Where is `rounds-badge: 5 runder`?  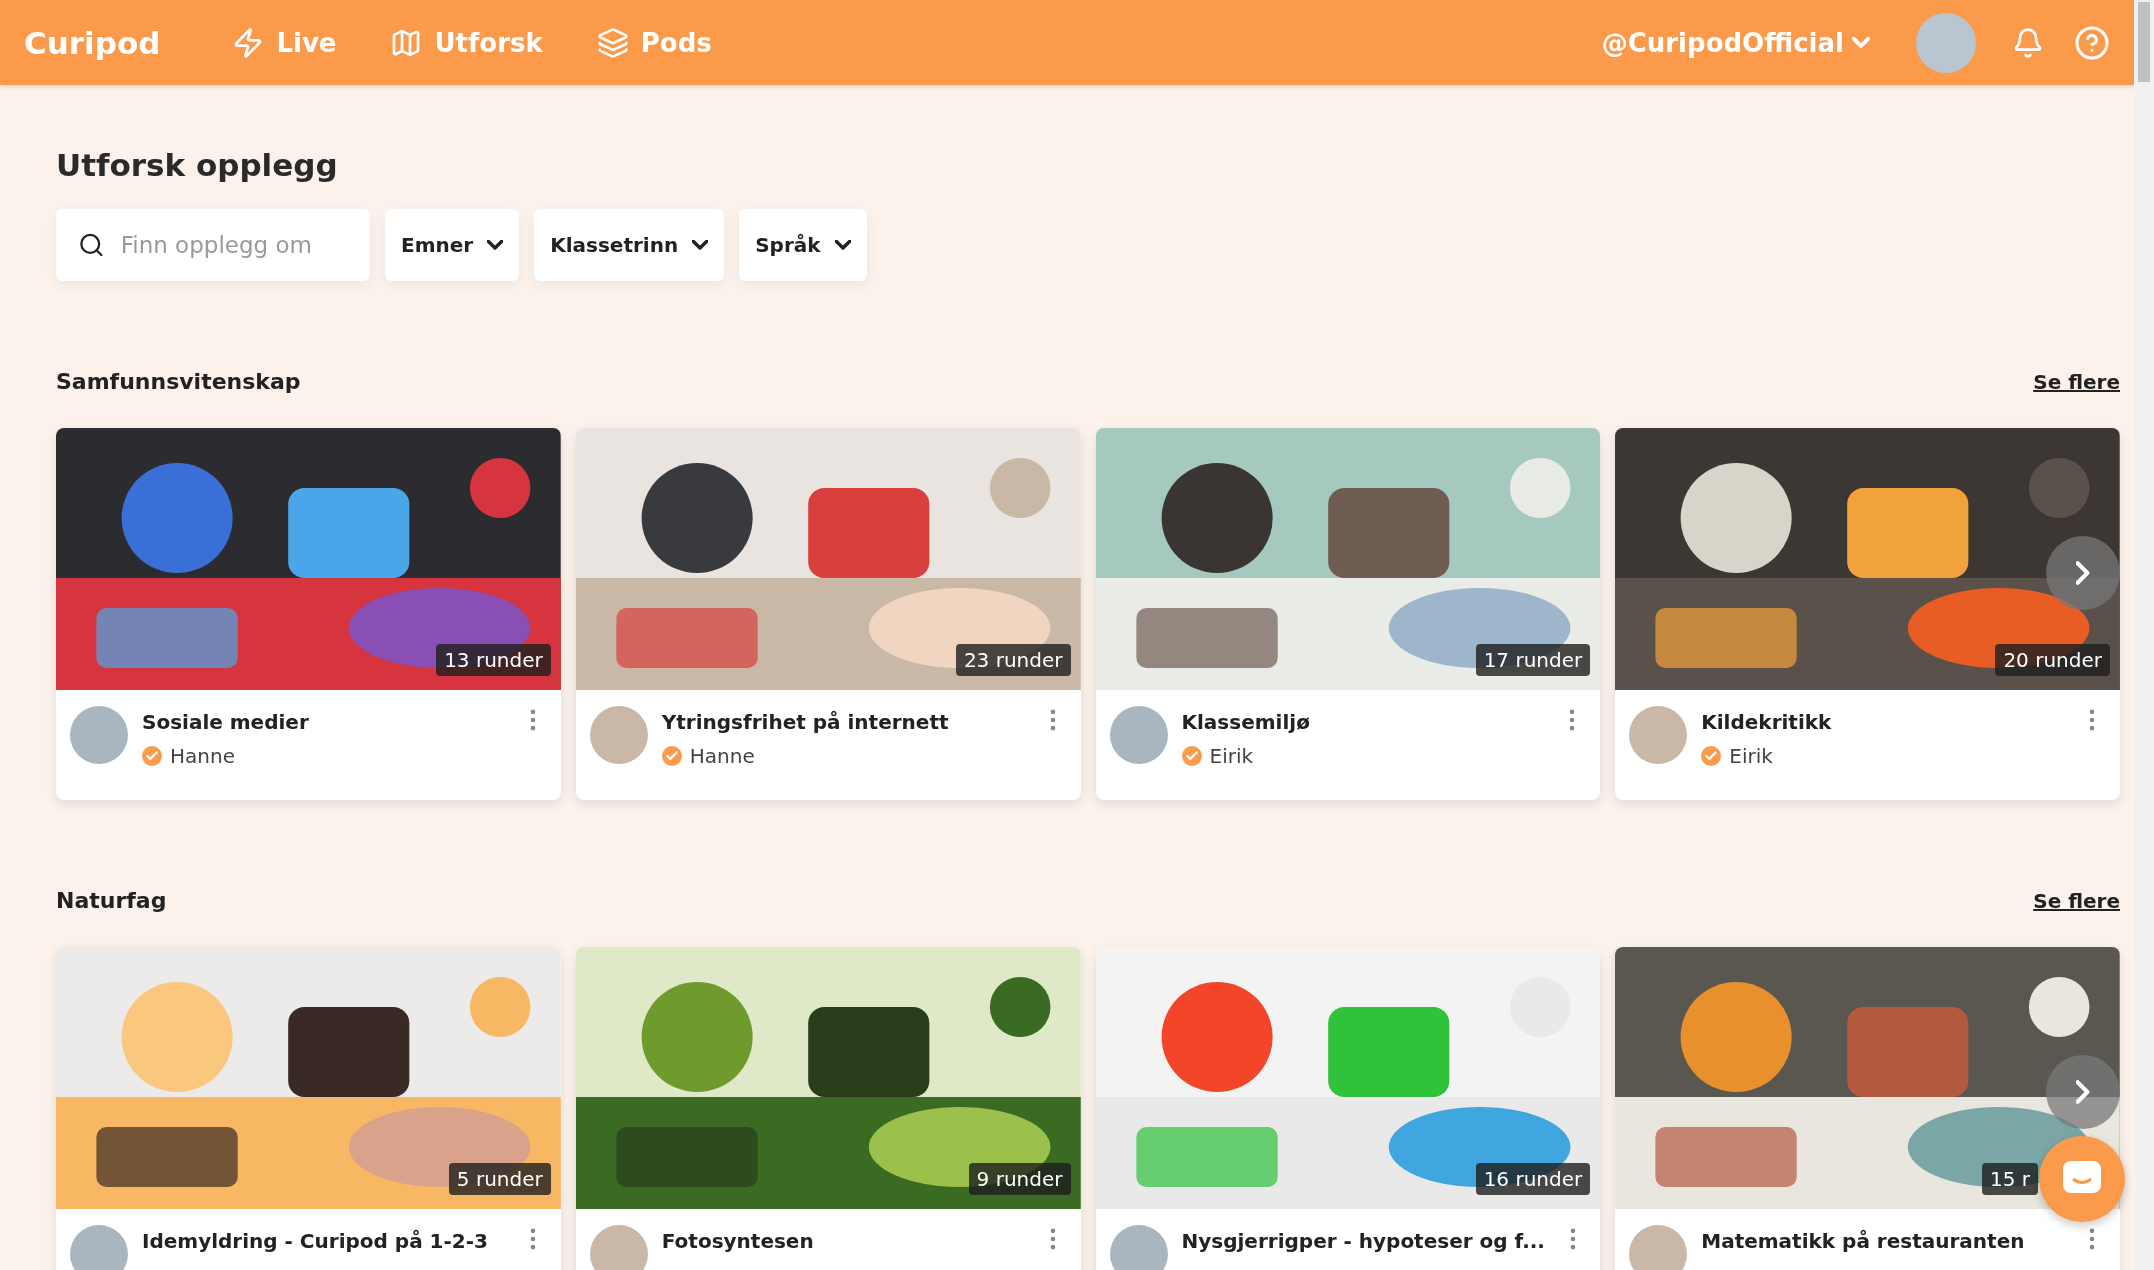 rounds-badge: 5 runder is located at coordinates (499, 1179).